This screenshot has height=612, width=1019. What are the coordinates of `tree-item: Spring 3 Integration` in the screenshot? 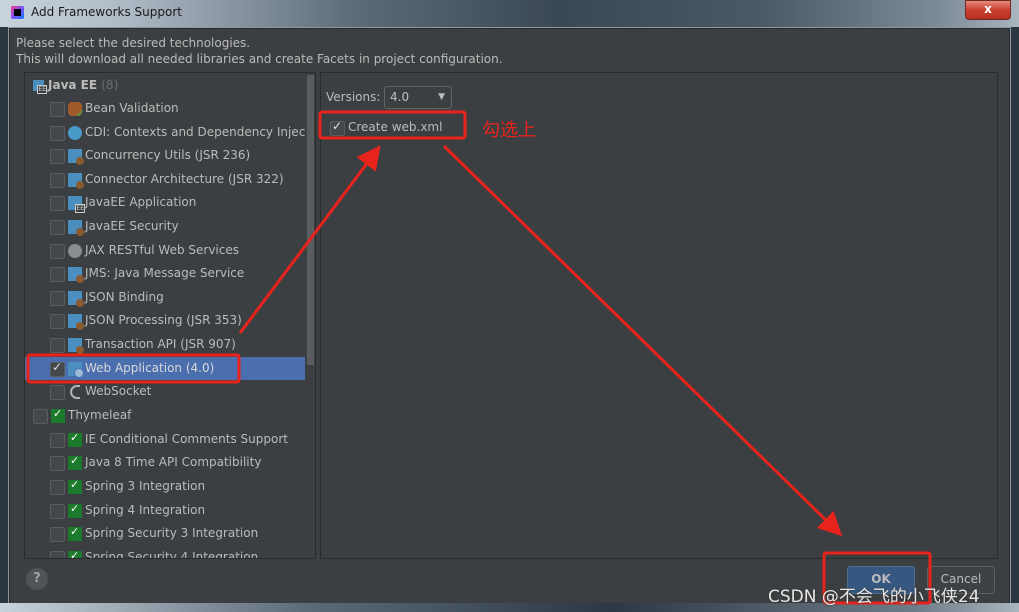 It's located at (165, 486).